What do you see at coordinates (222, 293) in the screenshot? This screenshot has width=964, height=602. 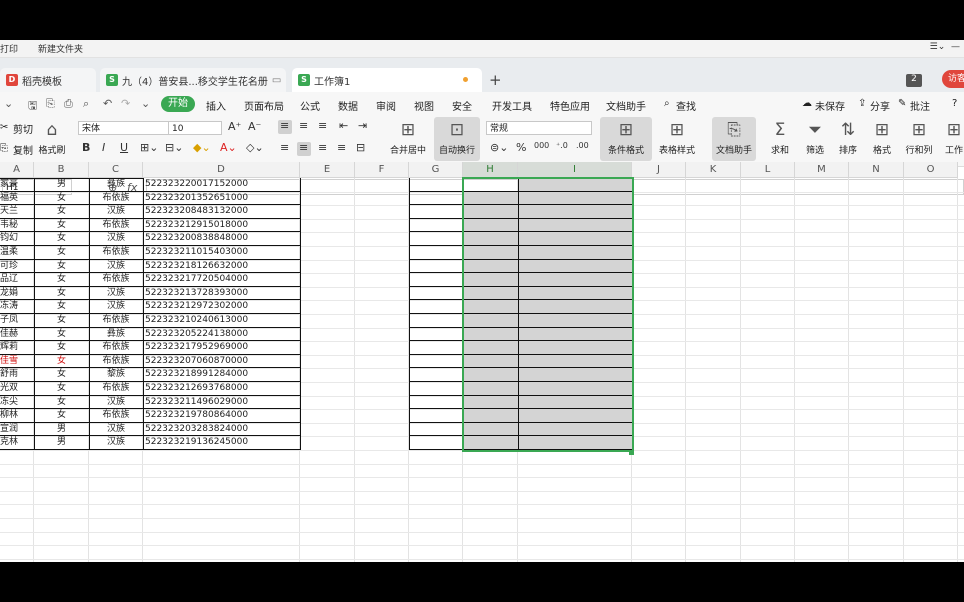 I see `cell-id: 522323213728393000` at bounding box center [222, 293].